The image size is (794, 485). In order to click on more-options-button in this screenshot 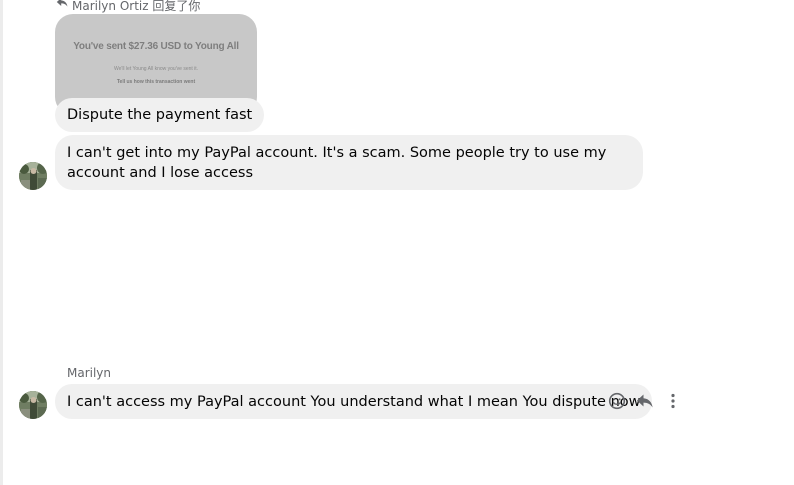, I will do `click(673, 401)`.